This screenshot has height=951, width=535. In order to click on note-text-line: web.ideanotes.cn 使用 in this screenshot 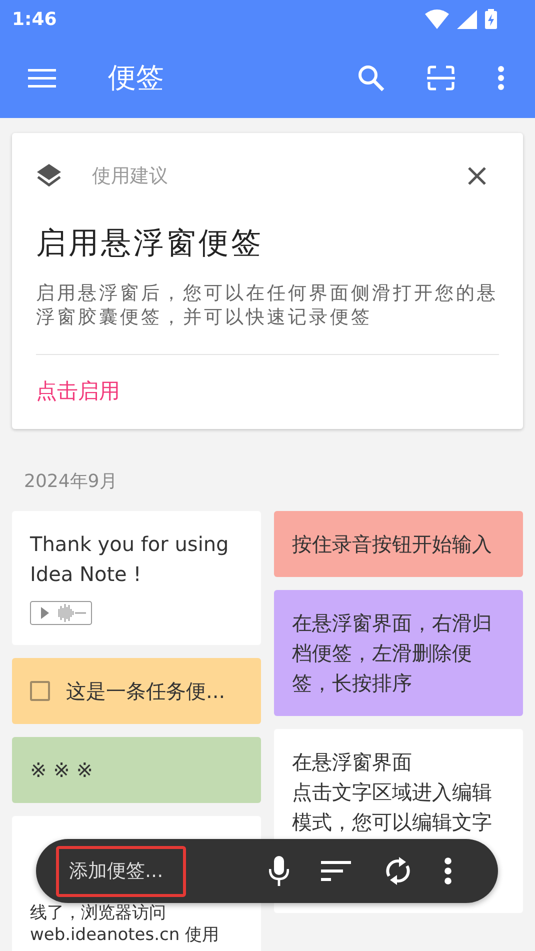, I will do `click(125, 935)`.